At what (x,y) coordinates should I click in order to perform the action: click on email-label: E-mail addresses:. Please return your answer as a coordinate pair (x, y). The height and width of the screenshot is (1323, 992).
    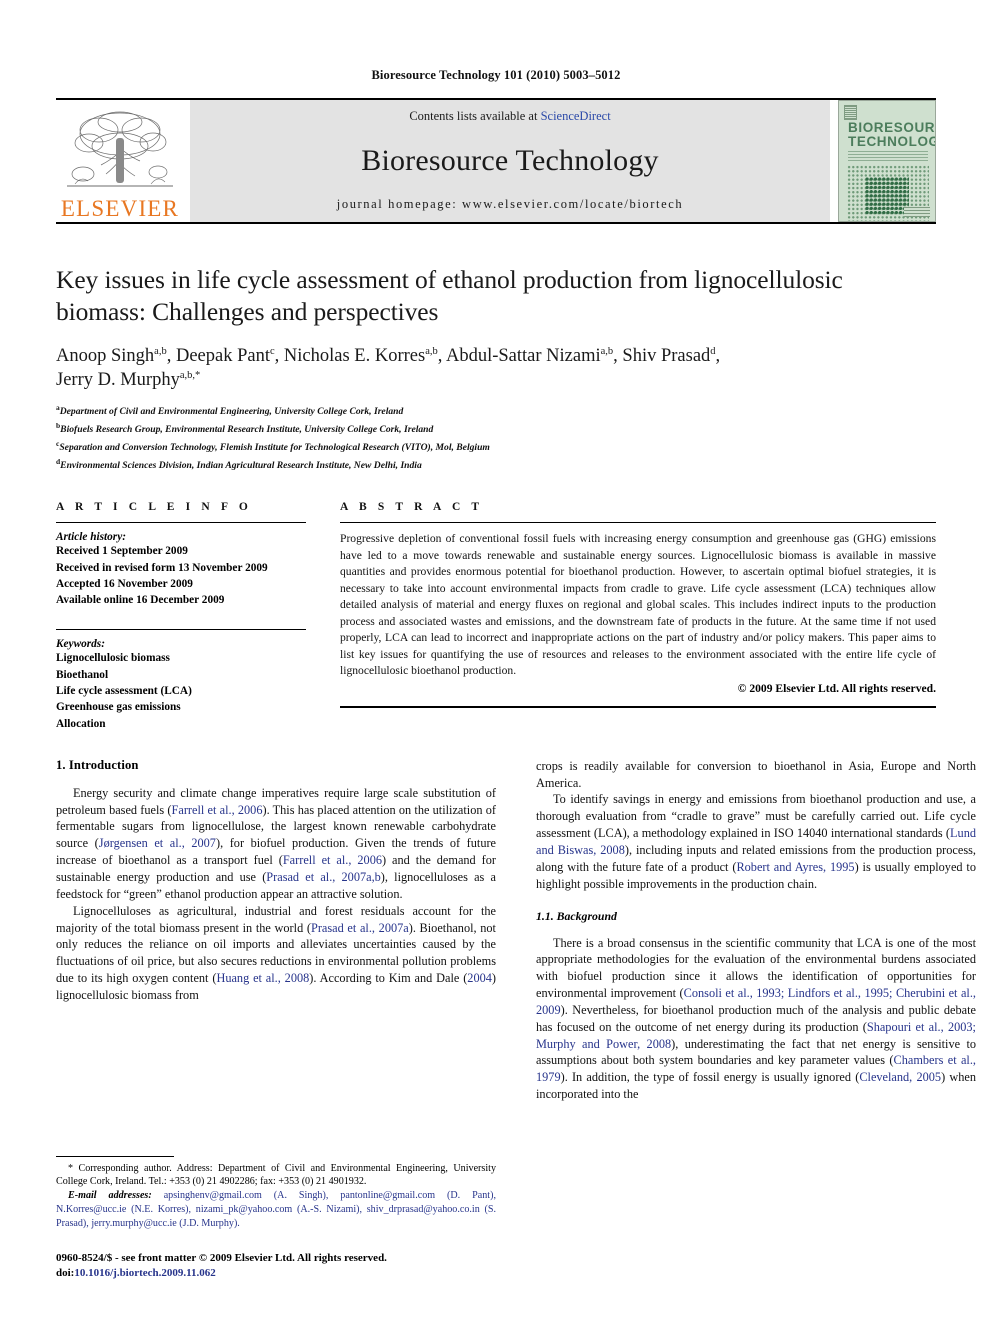
    Looking at the image, I should click on (110, 1196).